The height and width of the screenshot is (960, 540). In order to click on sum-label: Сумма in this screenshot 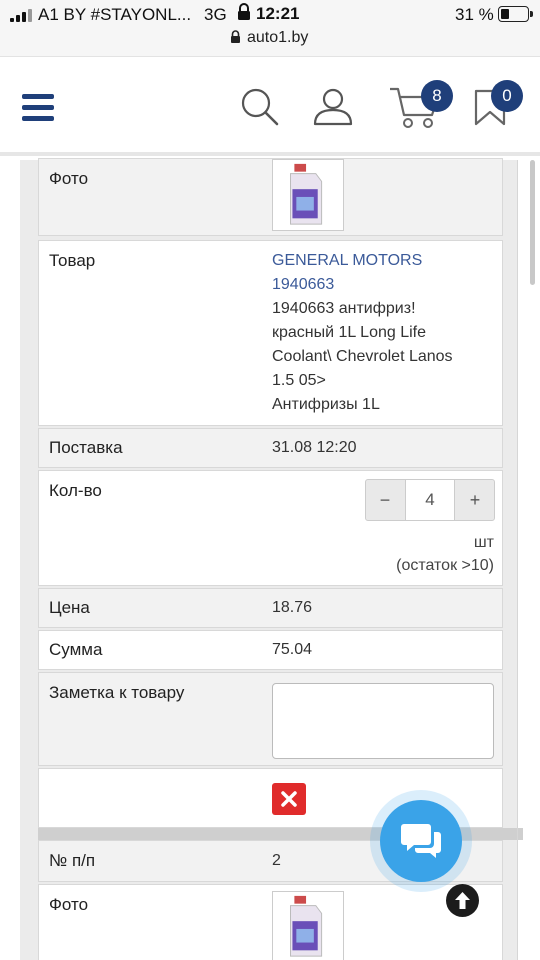, I will do `click(76, 649)`.